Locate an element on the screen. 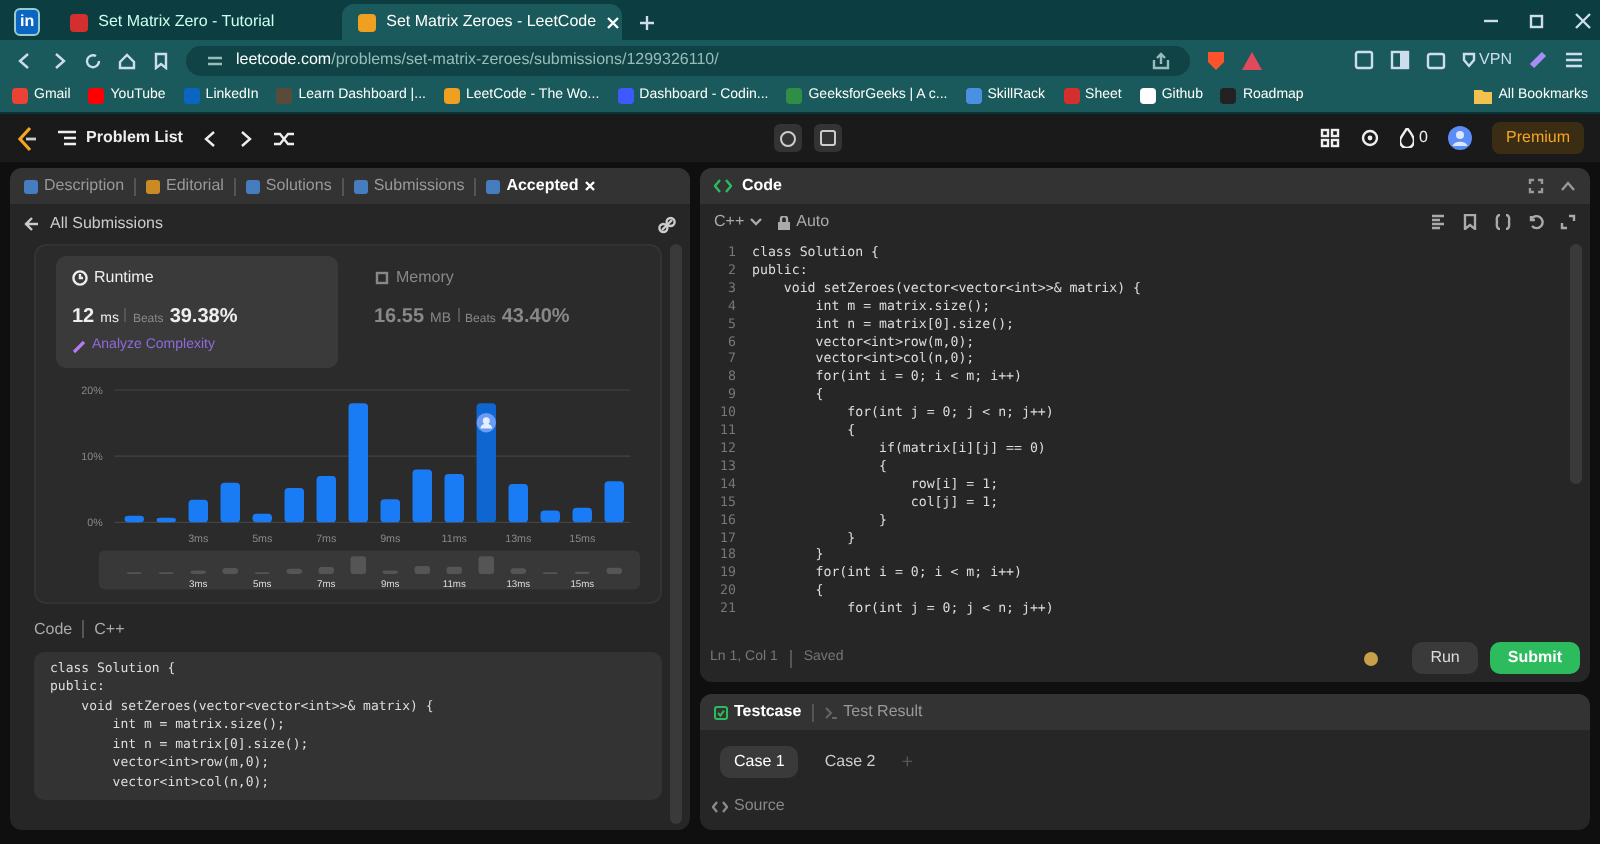  address-bar: leetcode.com/problems/set-matrix-zeroes/submissions/1299326110/ is located at coordinates (688, 60).